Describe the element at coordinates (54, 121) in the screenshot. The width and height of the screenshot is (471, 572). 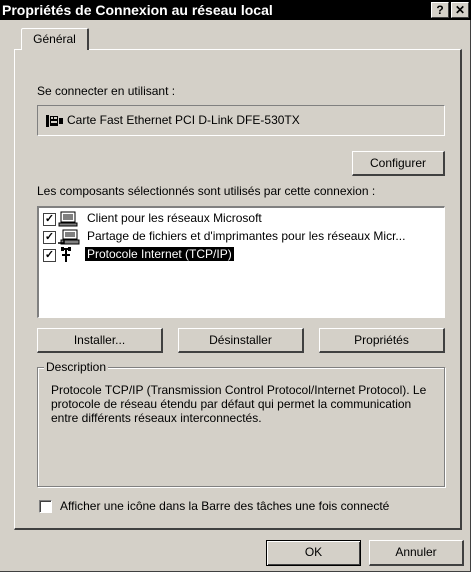
I see `network-card-icon` at that location.